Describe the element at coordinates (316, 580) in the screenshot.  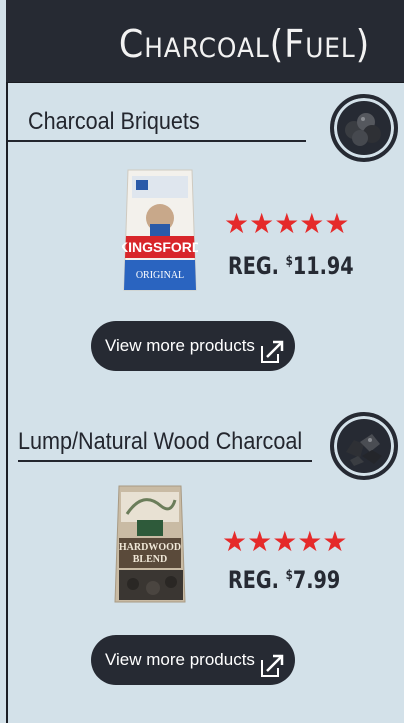
I see `price-value: 7.99` at that location.